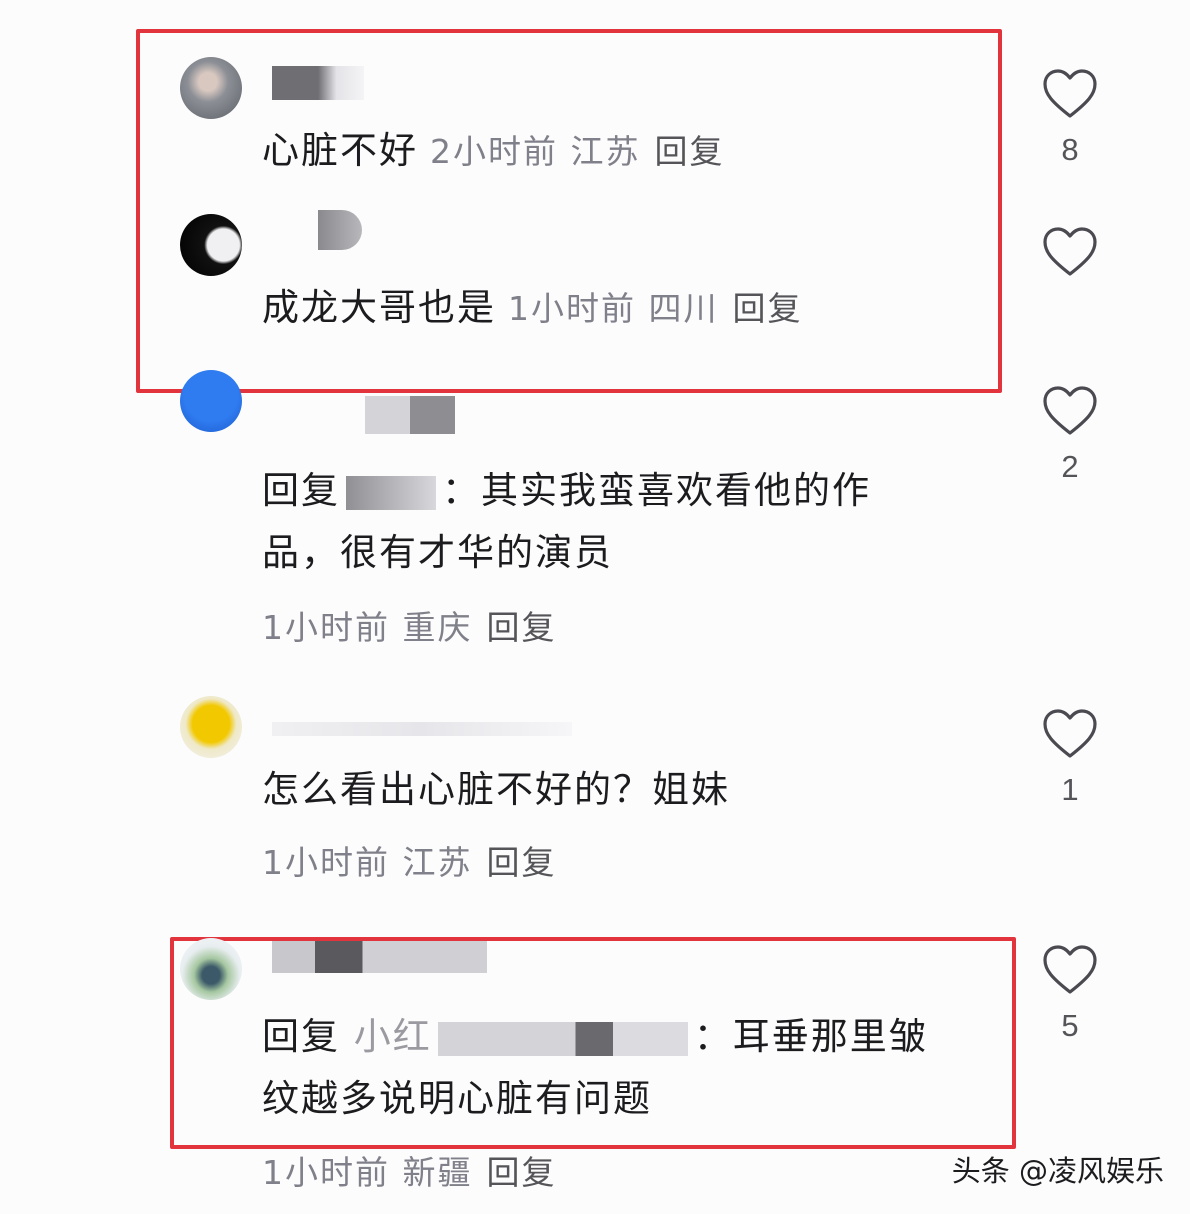 This screenshot has height=1214, width=1190. Describe the element at coordinates (437, 1172) in the screenshot. I see `comment-location: 新疆` at that location.